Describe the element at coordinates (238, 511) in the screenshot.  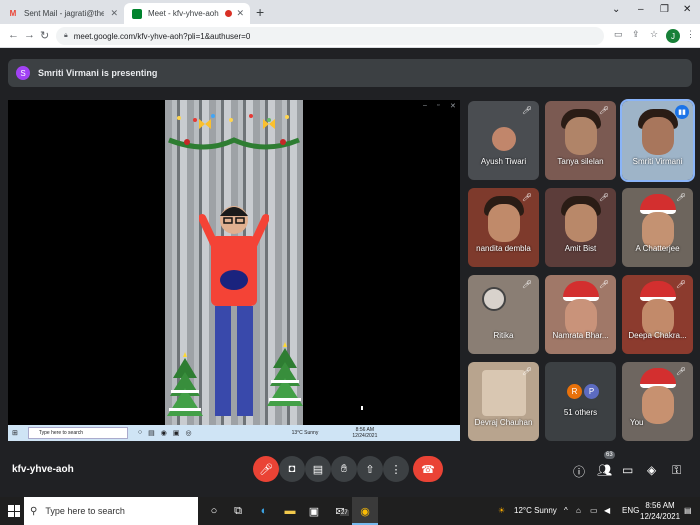
I see `task-view-icon: ⧉` at that location.